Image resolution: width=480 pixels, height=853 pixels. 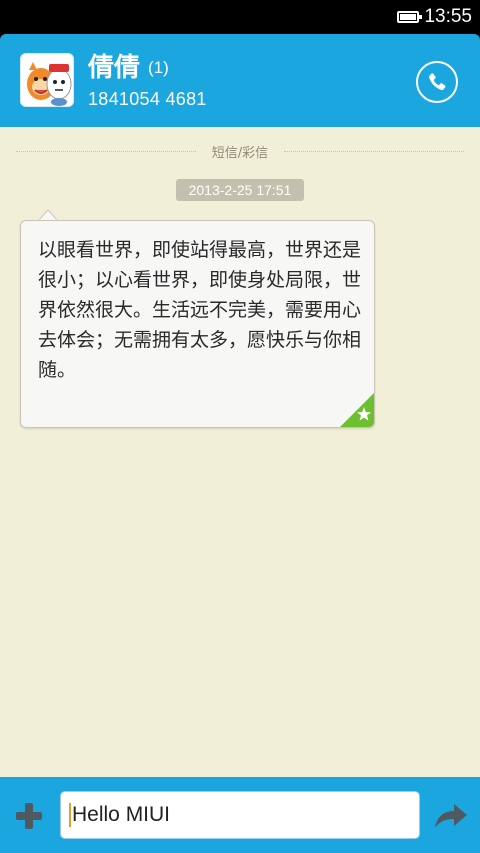 I want to click on message-input-value: Hello MIUI, so click(x=121, y=814).